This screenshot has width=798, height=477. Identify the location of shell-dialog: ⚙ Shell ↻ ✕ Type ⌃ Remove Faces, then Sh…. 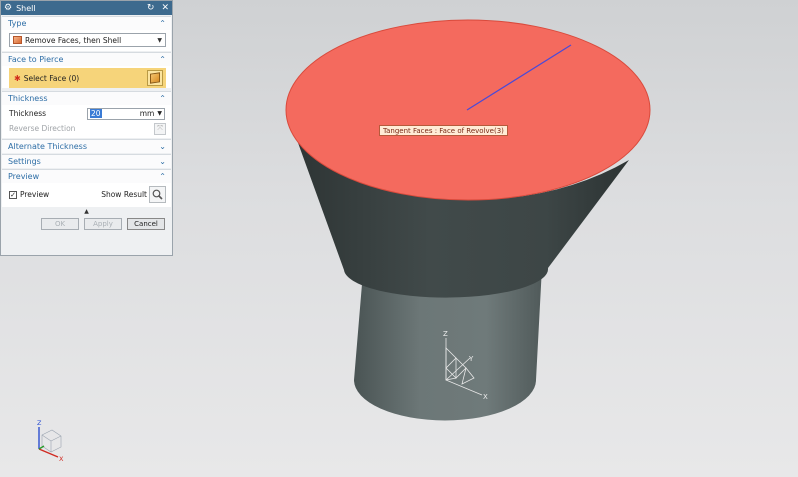
(86, 128).